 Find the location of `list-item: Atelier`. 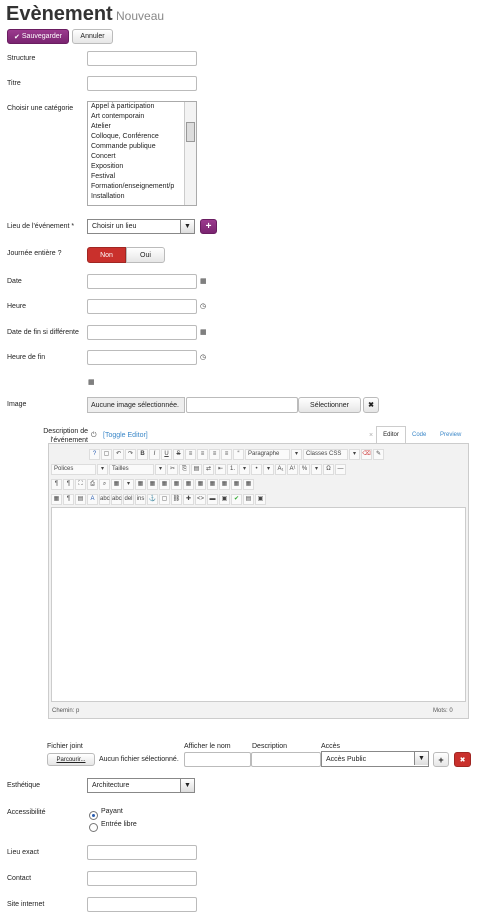

list-item: Atelier is located at coordinates (142, 127).